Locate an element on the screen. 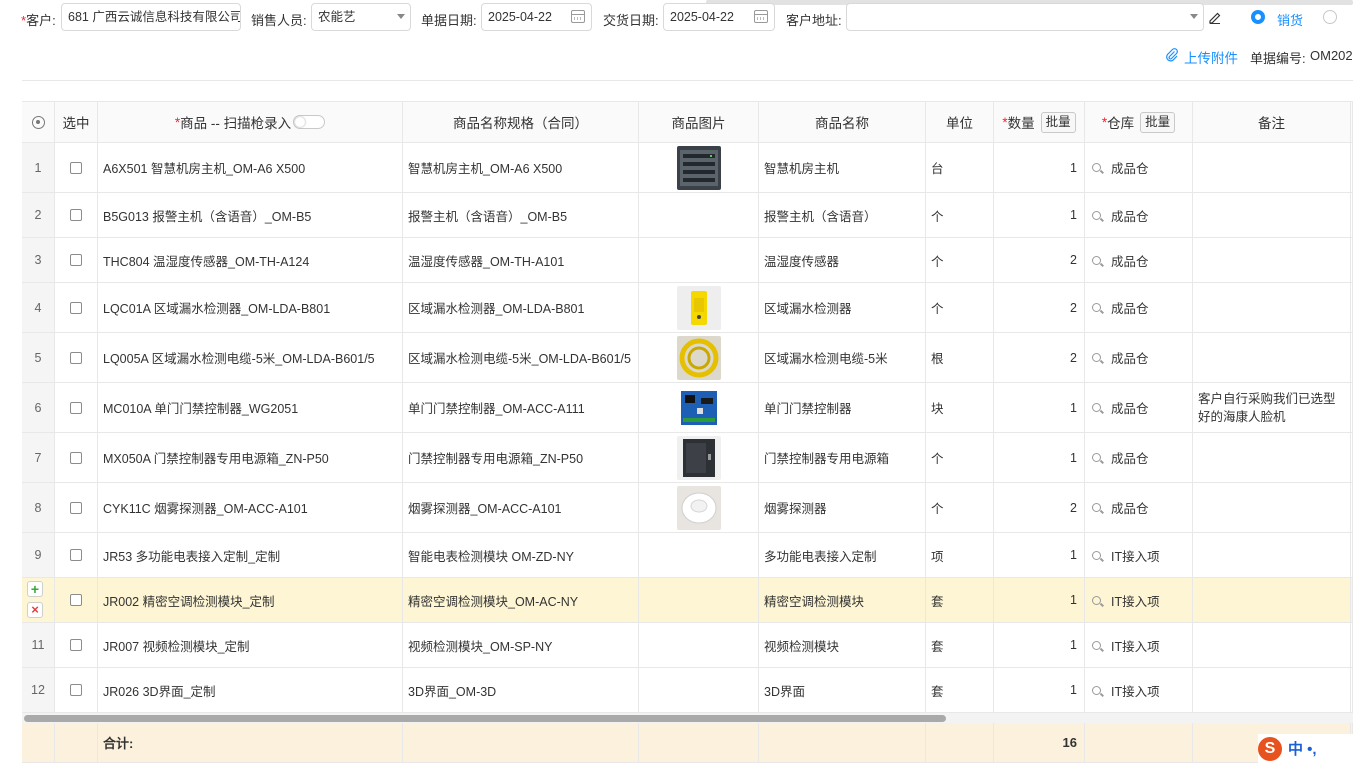  product-cell: MX050A 门禁控制器专用电源箱_ZN-P50 is located at coordinates (250, 457).